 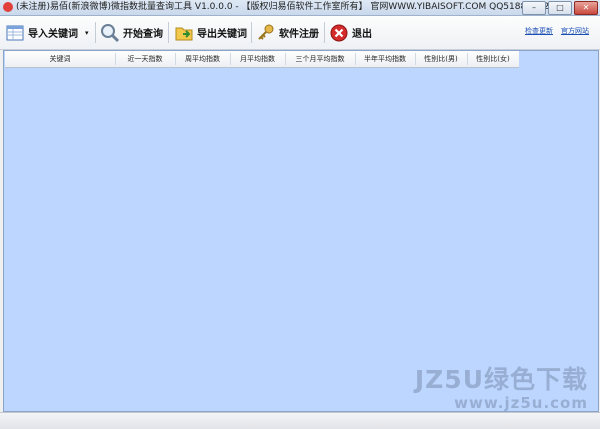 What do you see at coordinates (521, 403) in the screenshot?
I see `watermark-url: www.jz5u.com` at bounding box center [521, 403].